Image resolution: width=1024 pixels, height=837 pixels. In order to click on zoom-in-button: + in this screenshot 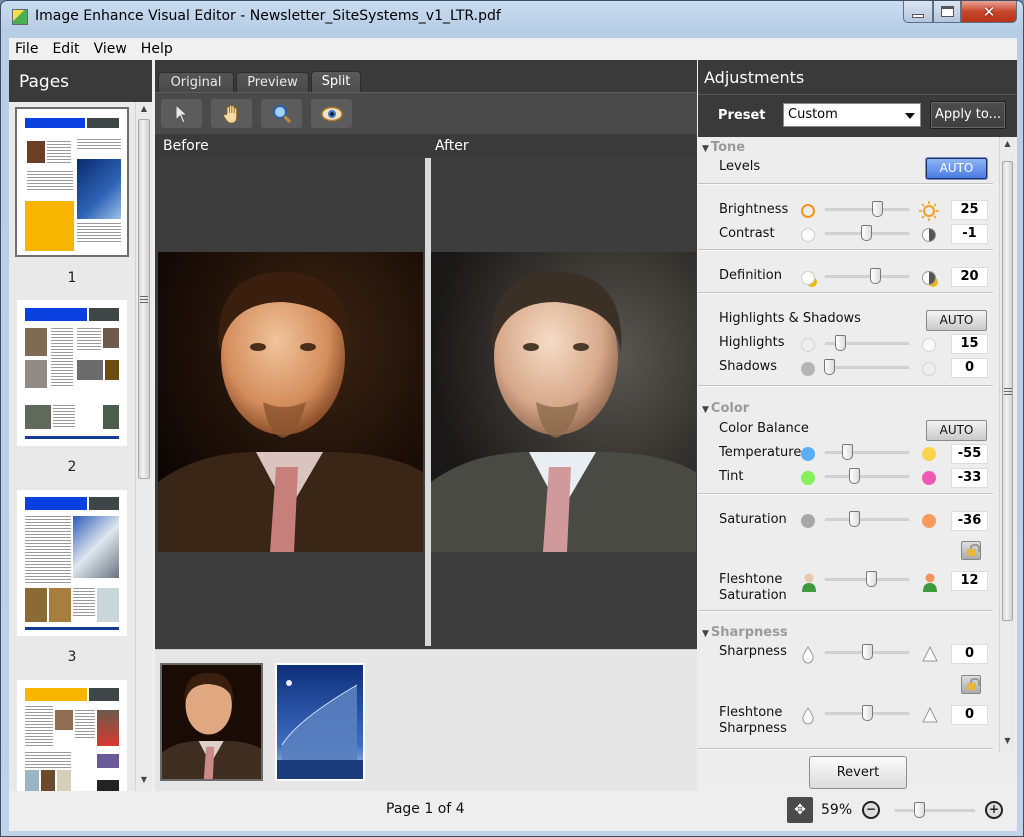, I will do `click(994, 810)`.